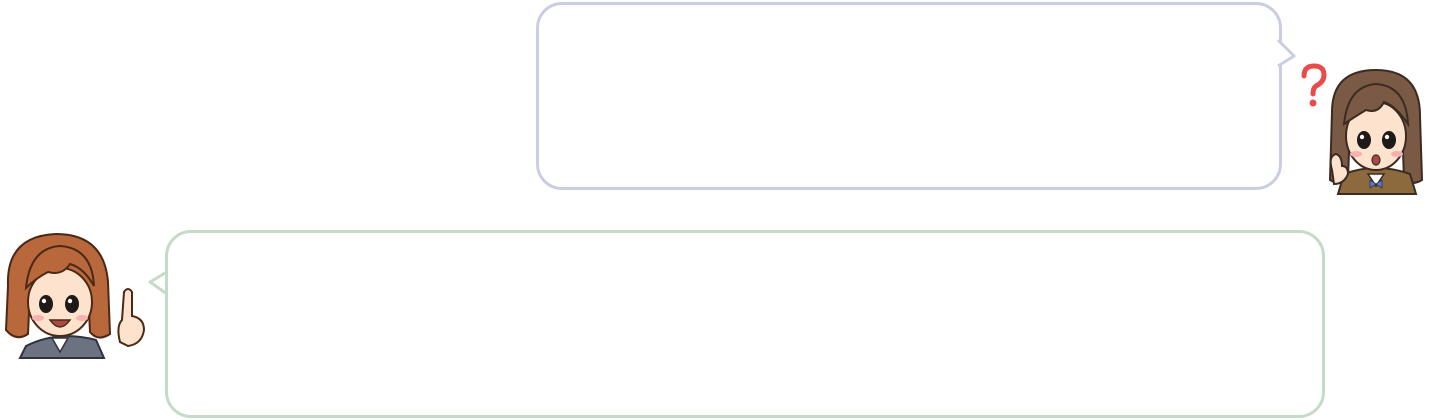 The image size is (1440, 420). I want to click on student-avatar-icon, so click(1366, 128).